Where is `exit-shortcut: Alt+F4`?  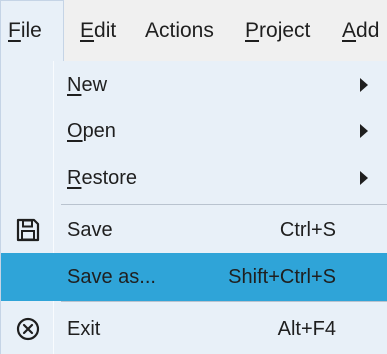
exit-shortcut: Alt+F4 is located at coordinates (306, 328).